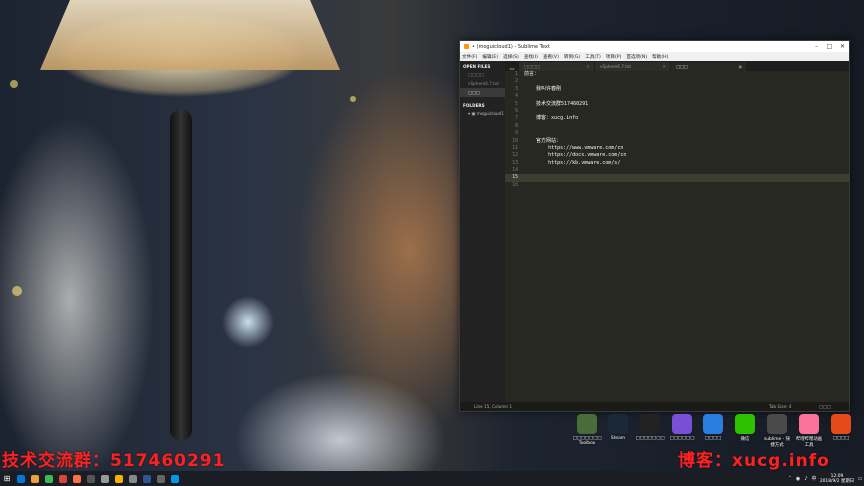 This screenshot has width=864, height=486. Describe the element at coordinates (516, 119) in the screenshot. I see `line-number: 7` at that location.